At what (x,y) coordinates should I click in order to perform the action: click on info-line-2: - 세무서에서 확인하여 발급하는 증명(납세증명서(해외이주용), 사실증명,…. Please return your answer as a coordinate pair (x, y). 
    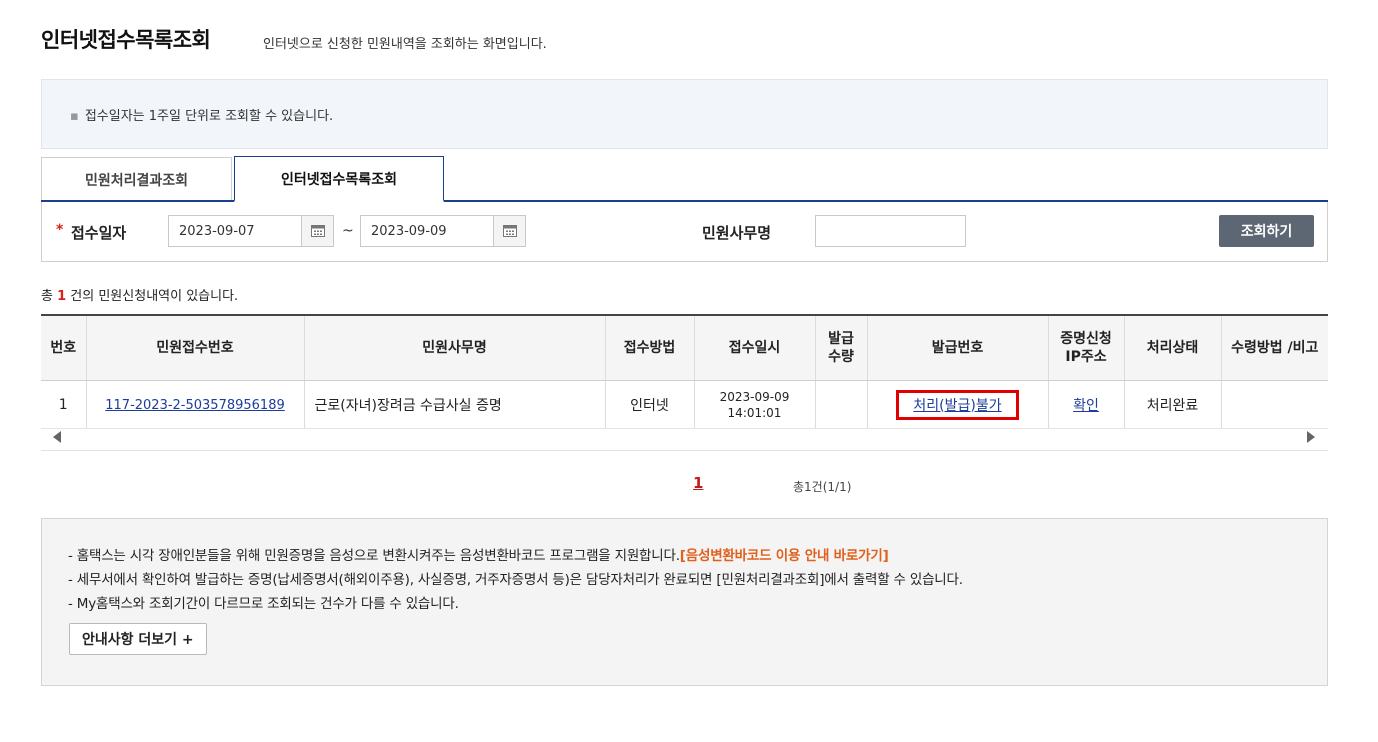
    Looking at the image, I should click on (515, 580).